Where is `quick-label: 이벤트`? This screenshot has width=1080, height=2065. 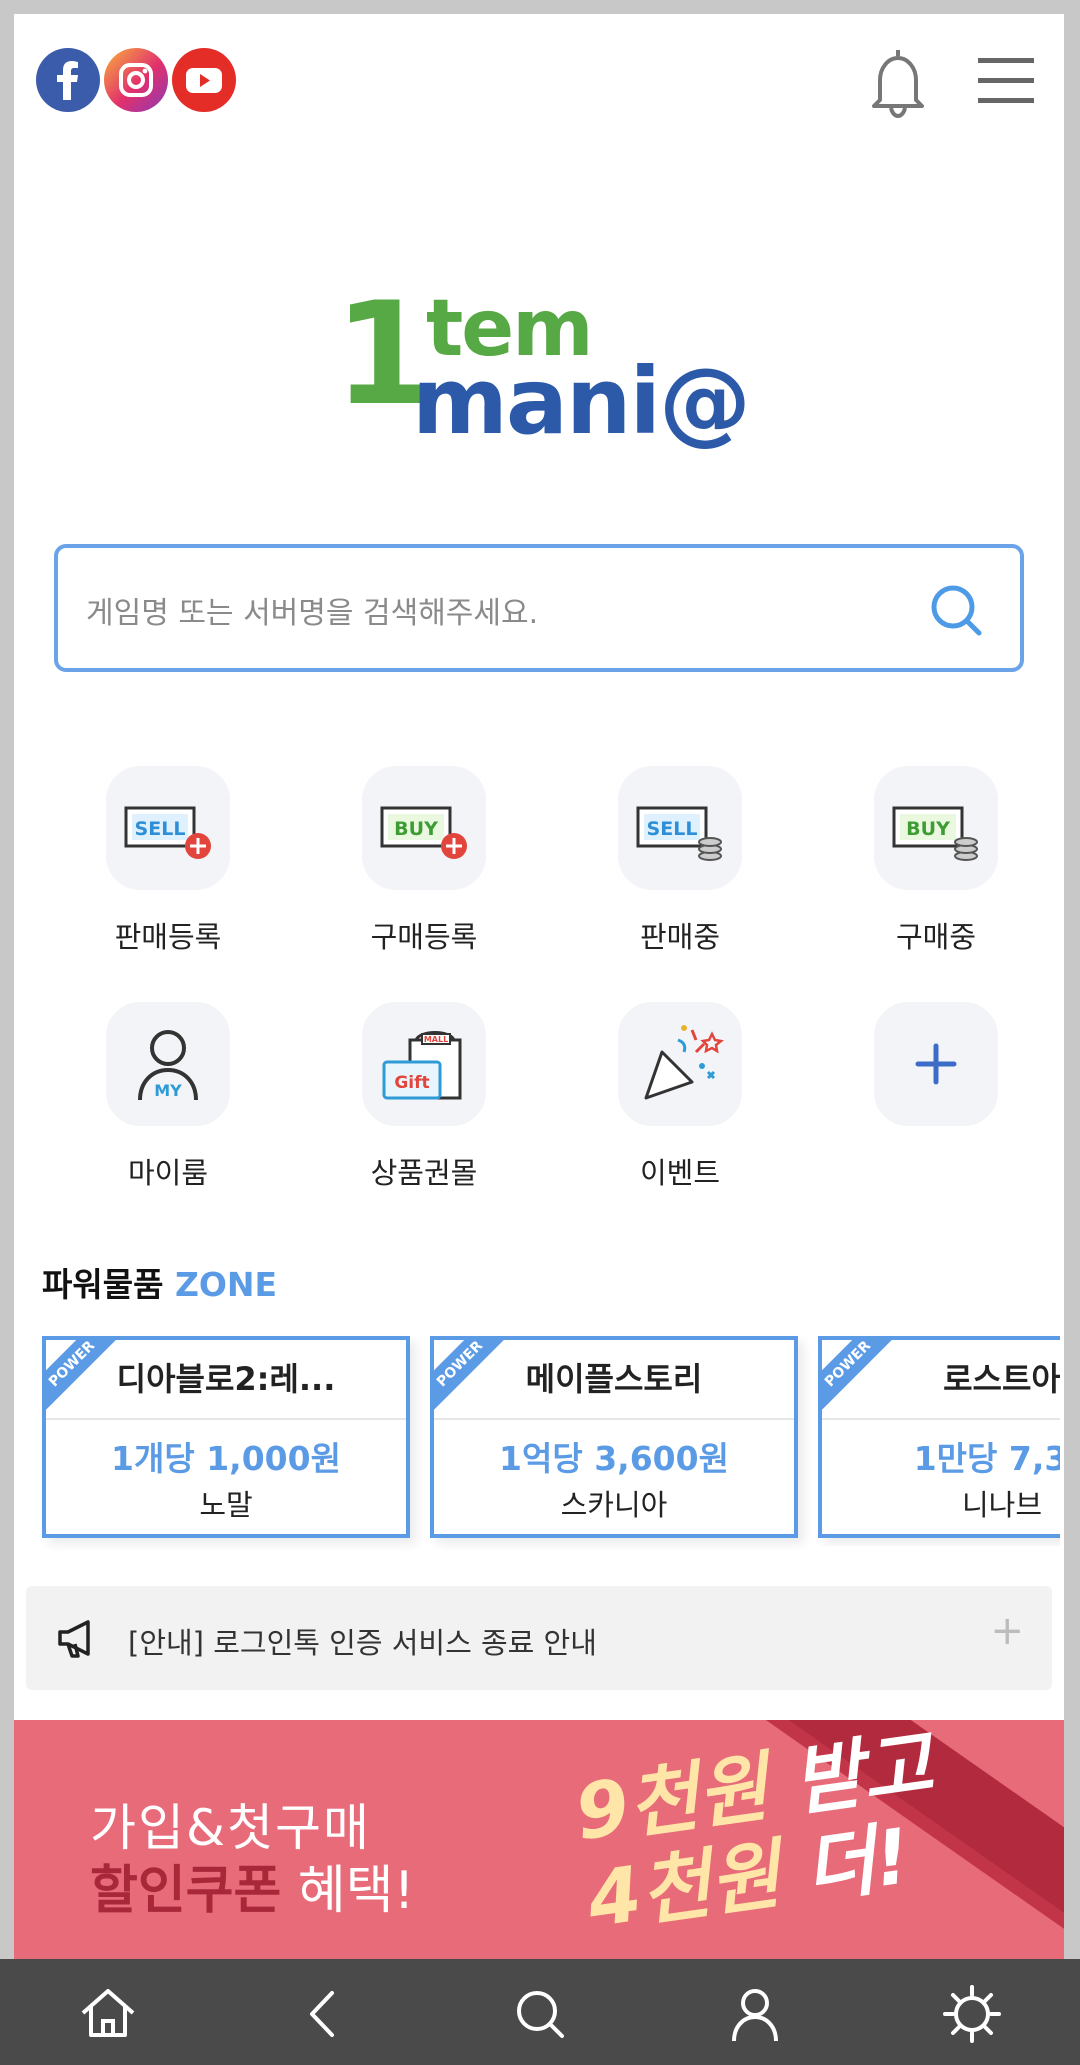 quick-label: 이벤트 is located at coordinates (680, 1173).